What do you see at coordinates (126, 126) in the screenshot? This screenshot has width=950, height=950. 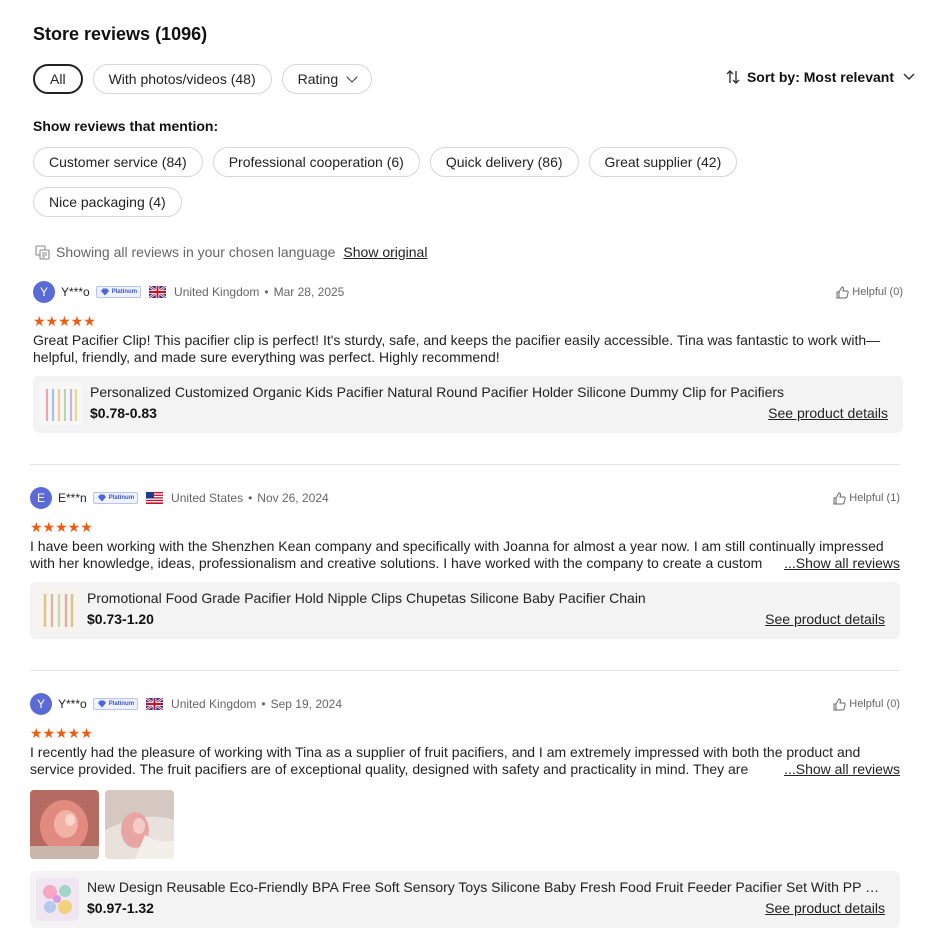 I see `mentions-label: Show reviews that mention:` at bounding box center [126, 126].